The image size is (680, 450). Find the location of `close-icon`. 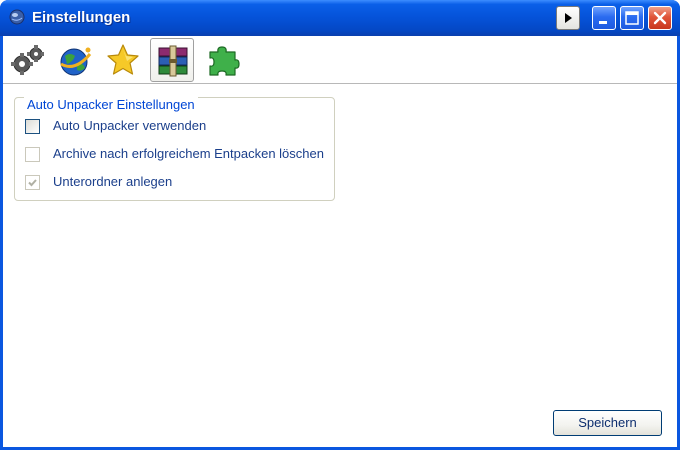

close-icon is located at coordinates (660, 18).